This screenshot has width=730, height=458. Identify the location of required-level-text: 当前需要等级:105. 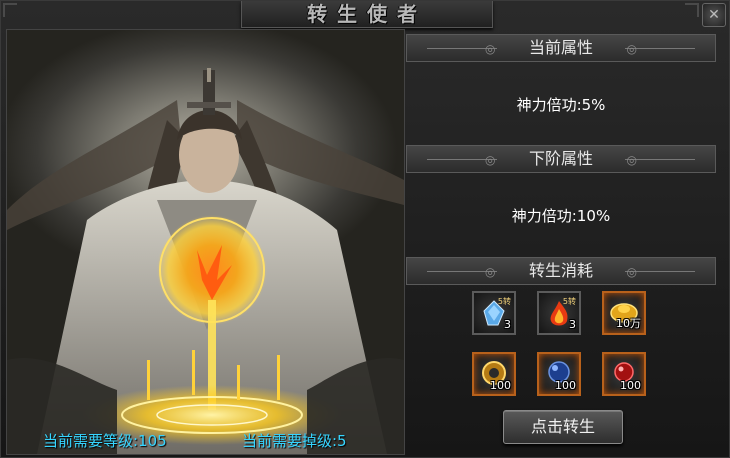
(105, 441).